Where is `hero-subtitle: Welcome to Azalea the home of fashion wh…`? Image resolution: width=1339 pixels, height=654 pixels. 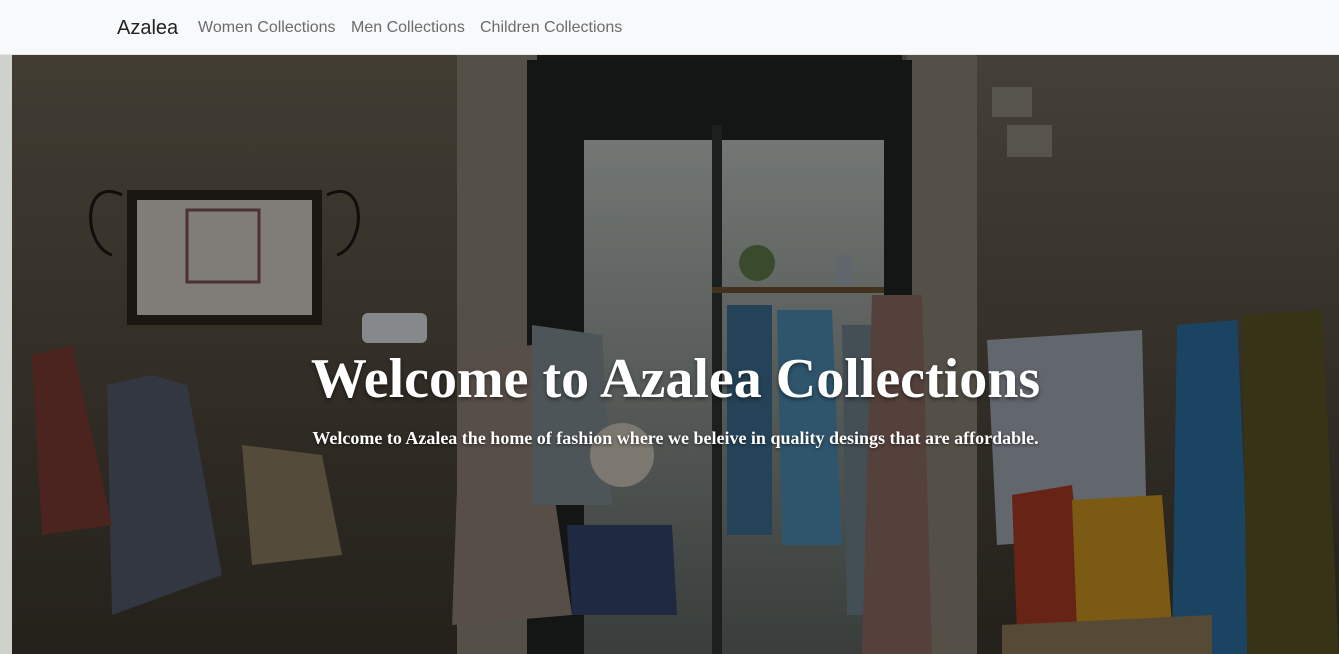 hero-subtitle: Welcome to Azalea the home of fashion wh… is located at coordinates (675, 438).